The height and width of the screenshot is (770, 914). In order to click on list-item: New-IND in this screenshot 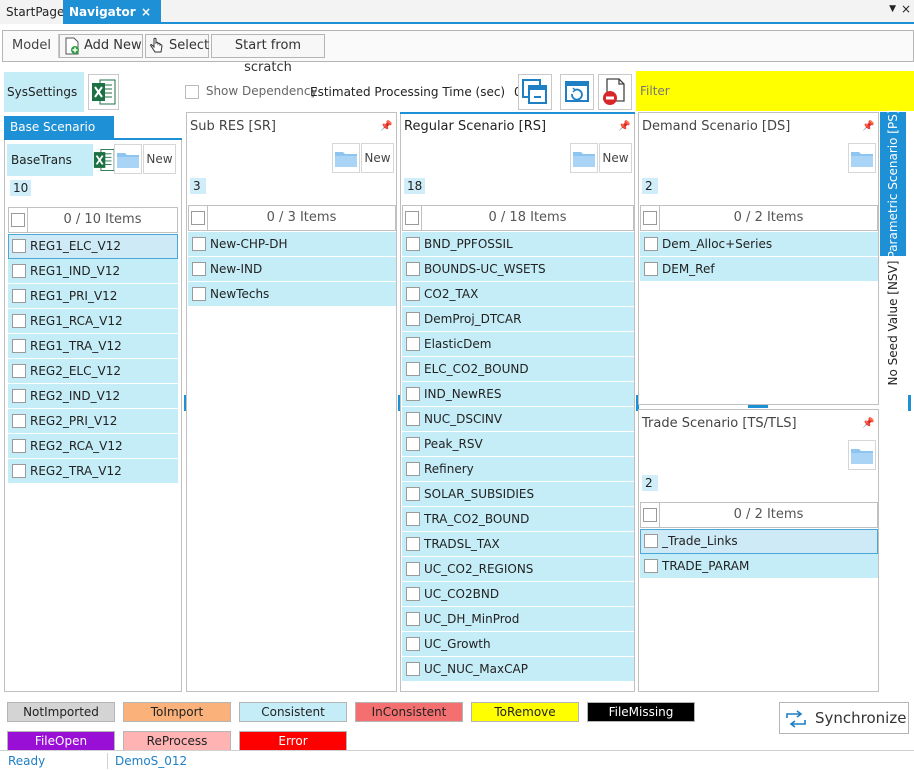, I will do `click(292, 269)`.